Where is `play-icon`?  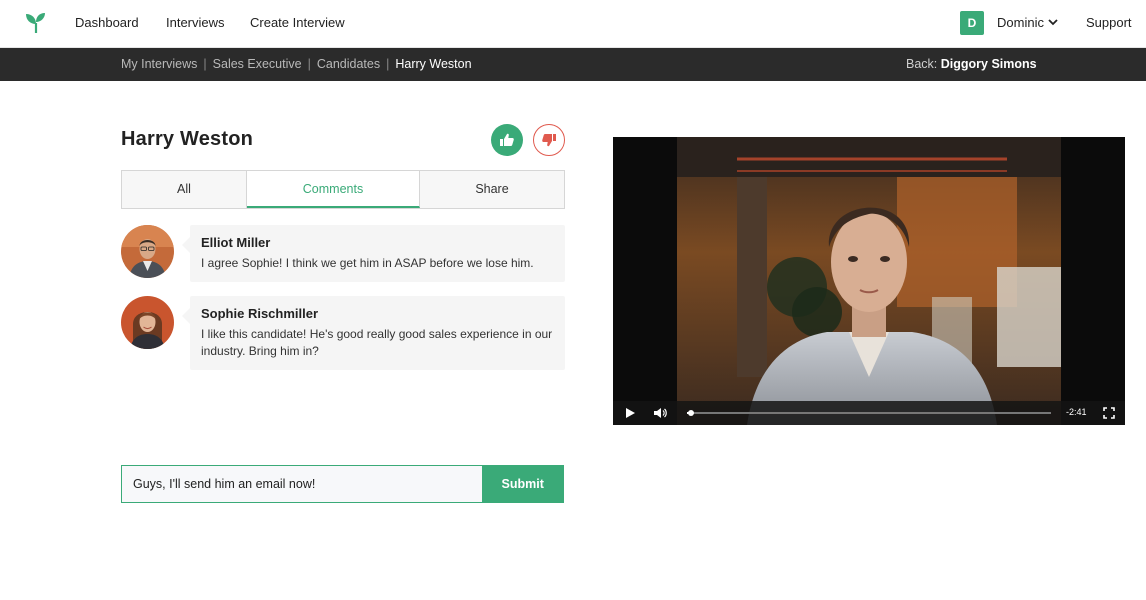 play-icon is located at coordinates (630, 413).